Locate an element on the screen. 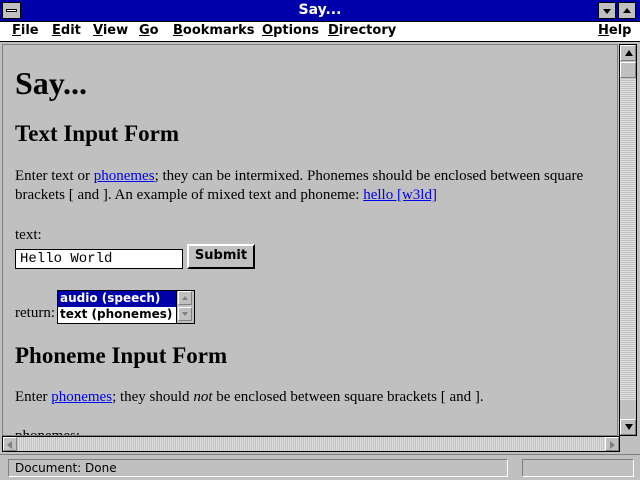 The image size is (640, 480). phonemes-link: phonemes is located at coordinates (124, 176).